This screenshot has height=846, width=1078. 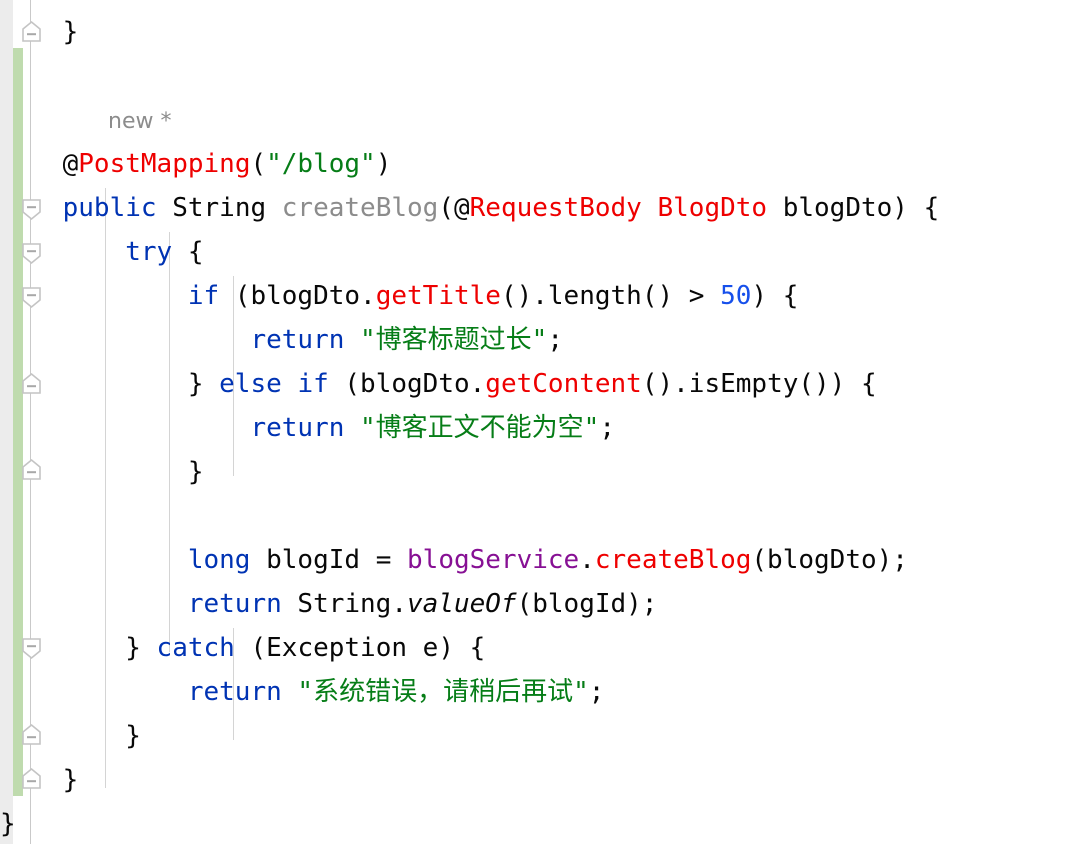 What do you see at coordinates (610, 296) in the screenshot?
I see `code-token-default: ().length() >` at bounding box center [610, 296].